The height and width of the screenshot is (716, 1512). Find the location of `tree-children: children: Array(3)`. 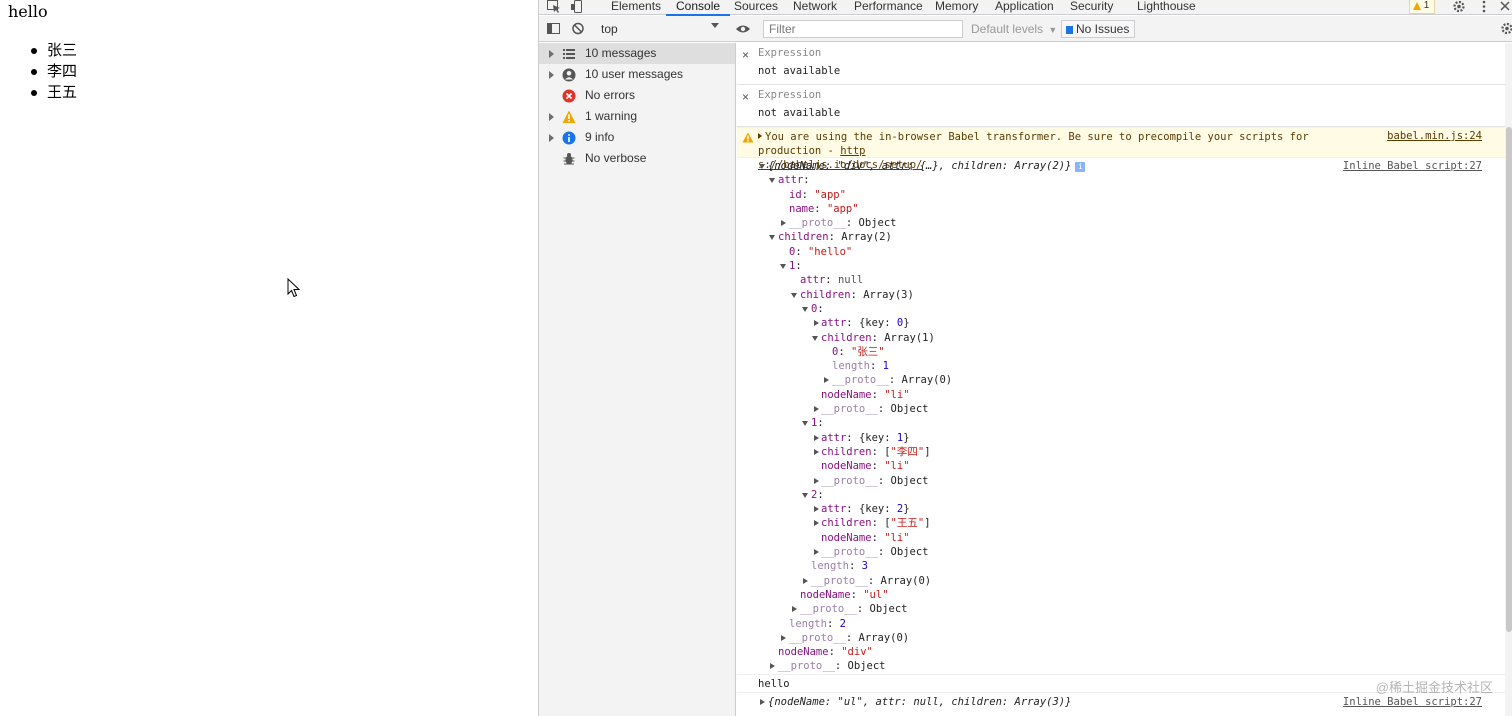

tree-children: children: Array(3) is located at coordinates (1124, 295).